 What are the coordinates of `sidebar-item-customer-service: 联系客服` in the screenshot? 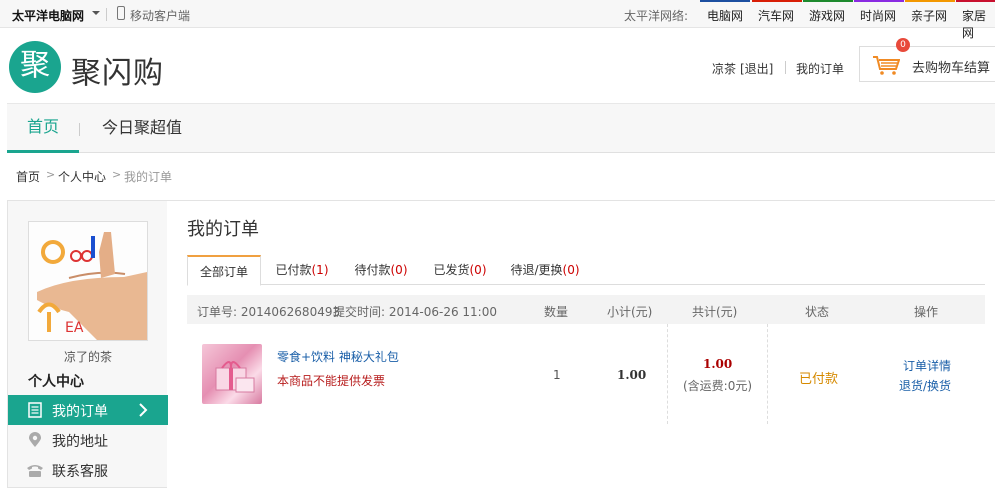 It's located at (88, 470).